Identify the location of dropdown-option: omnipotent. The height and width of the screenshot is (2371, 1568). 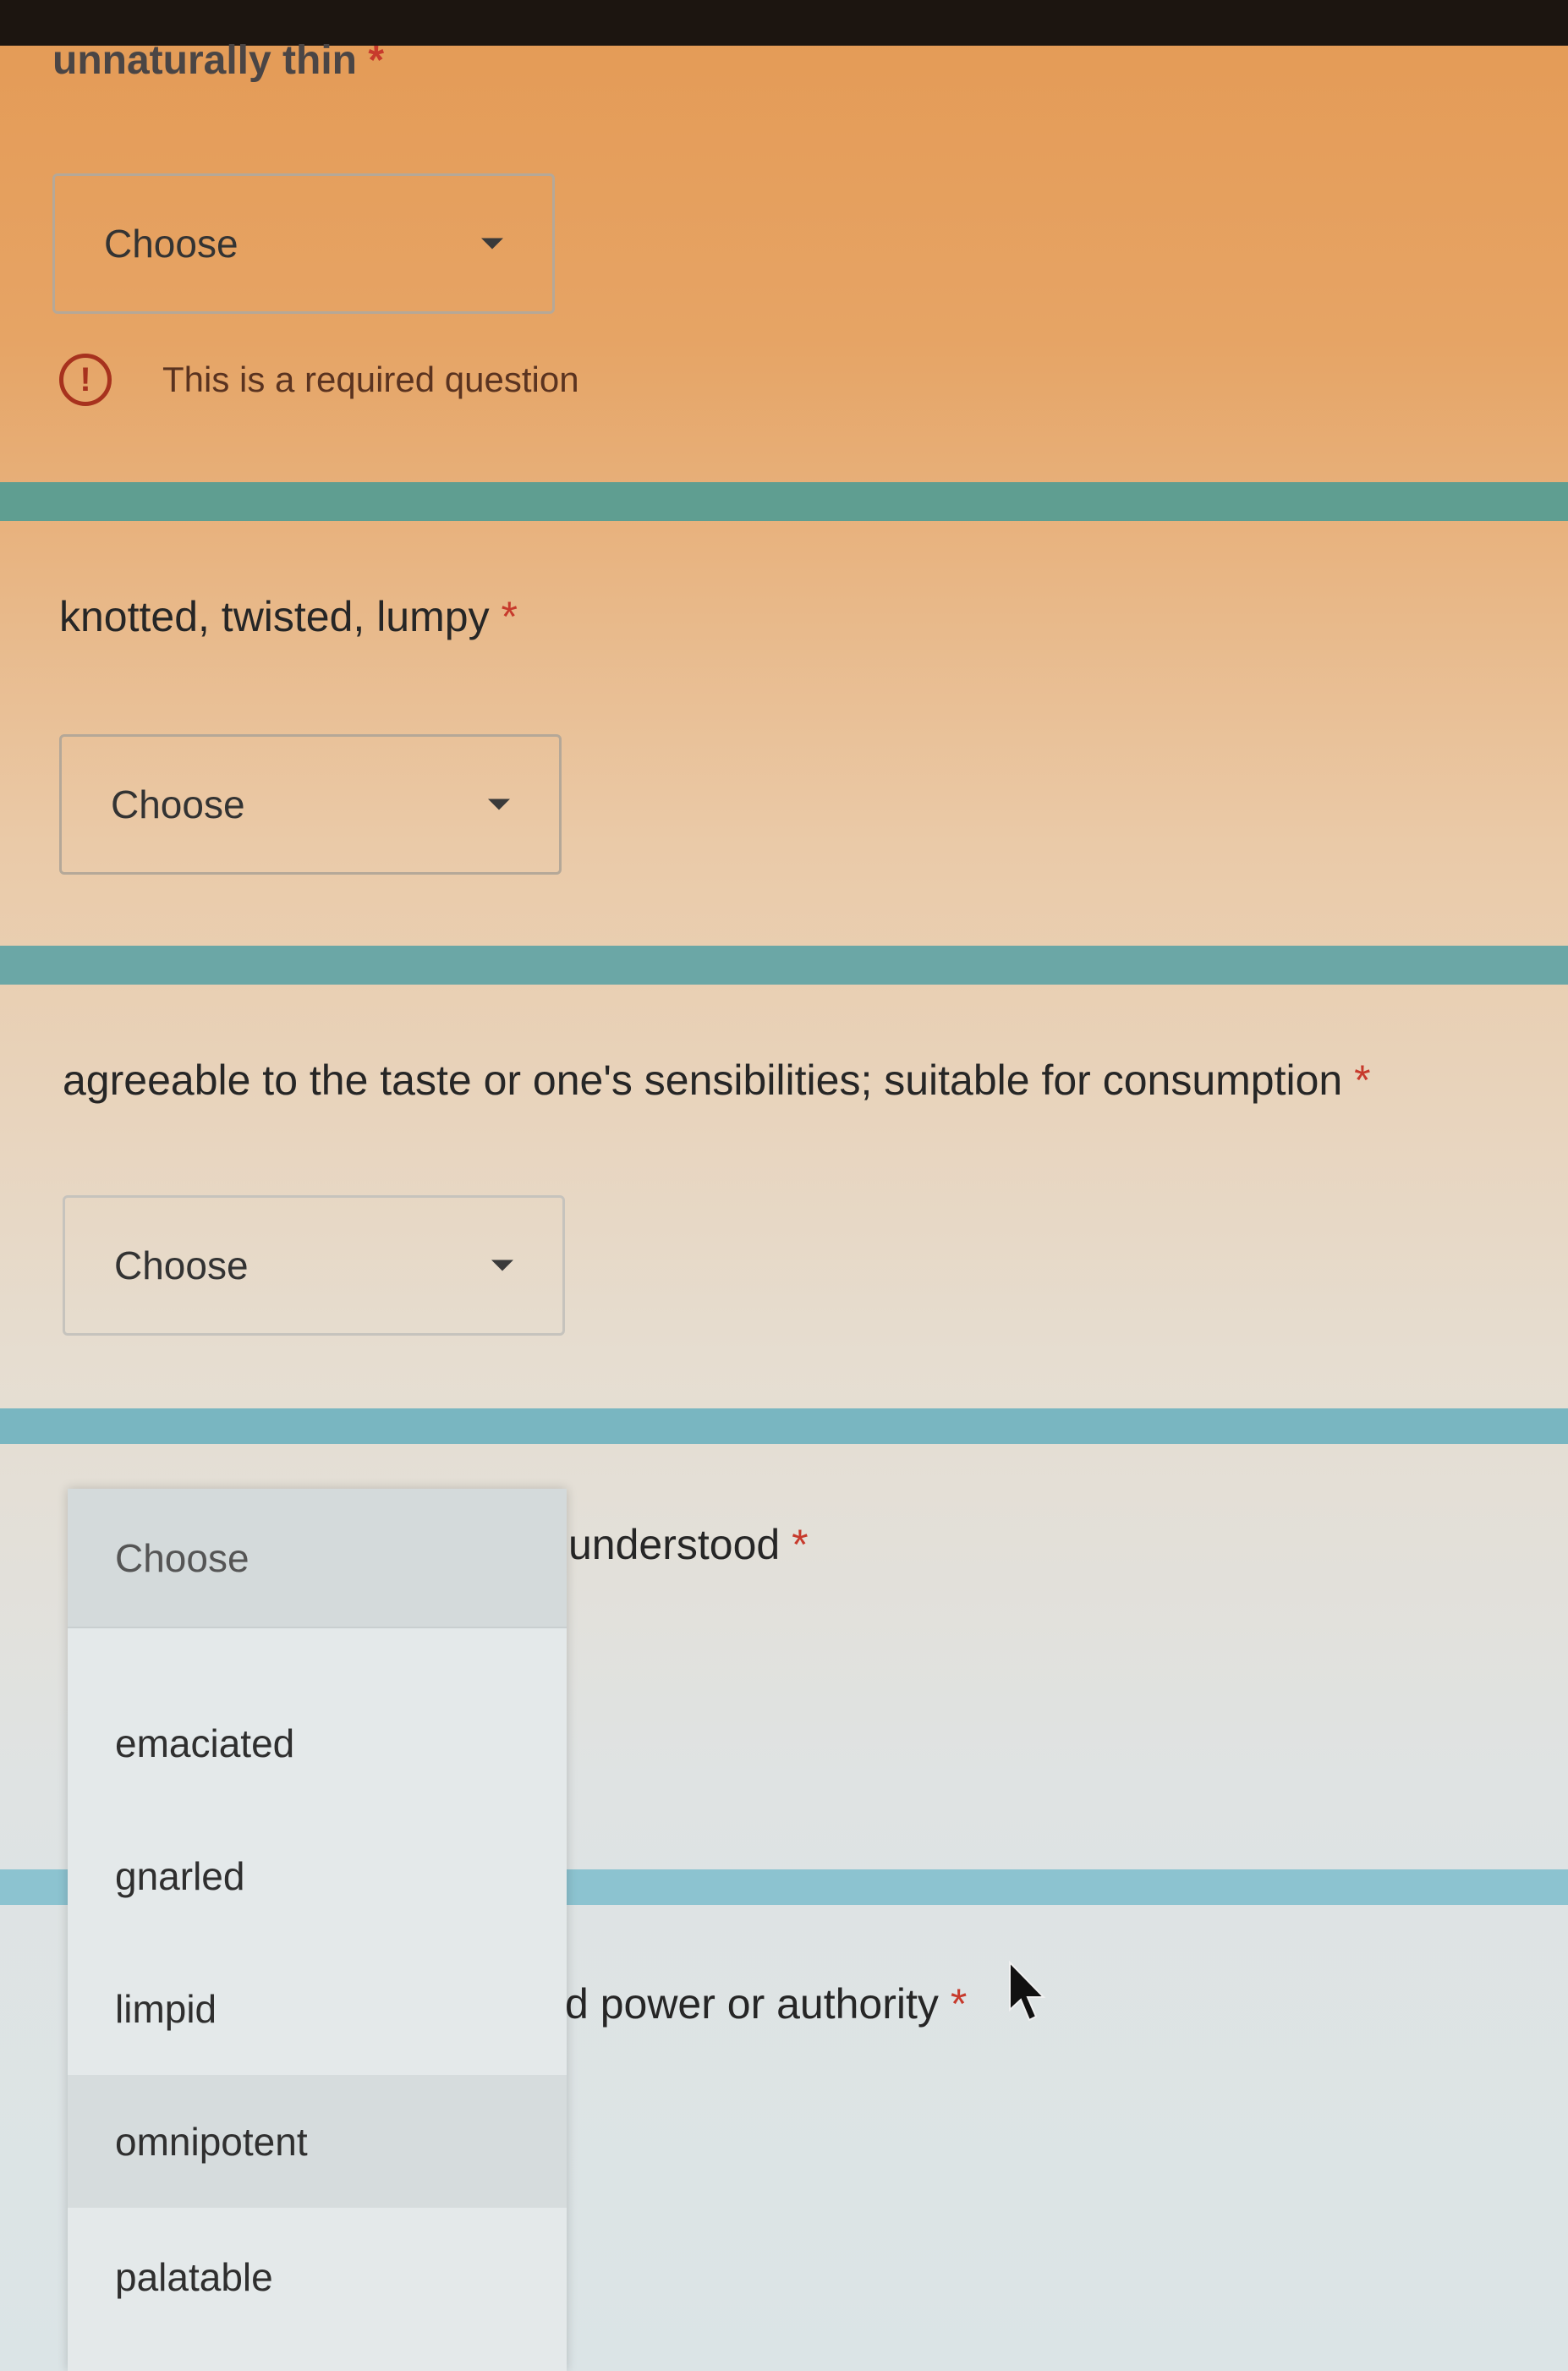
(317, 2141).